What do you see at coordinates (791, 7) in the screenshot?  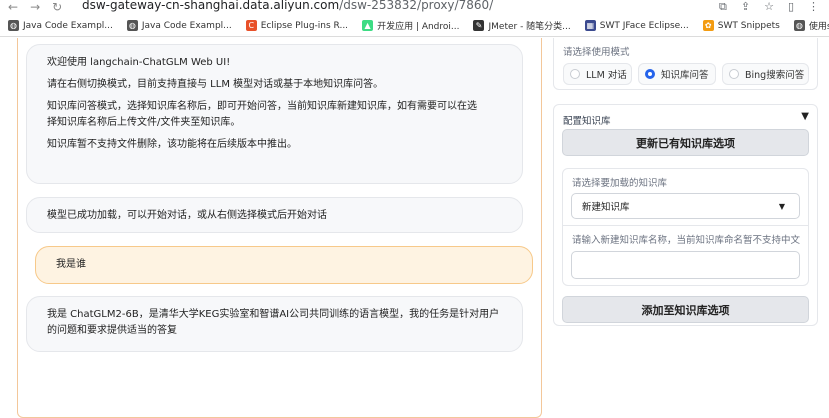 I see `sidebar-icon: ▯` at bounding box center [791, 7].